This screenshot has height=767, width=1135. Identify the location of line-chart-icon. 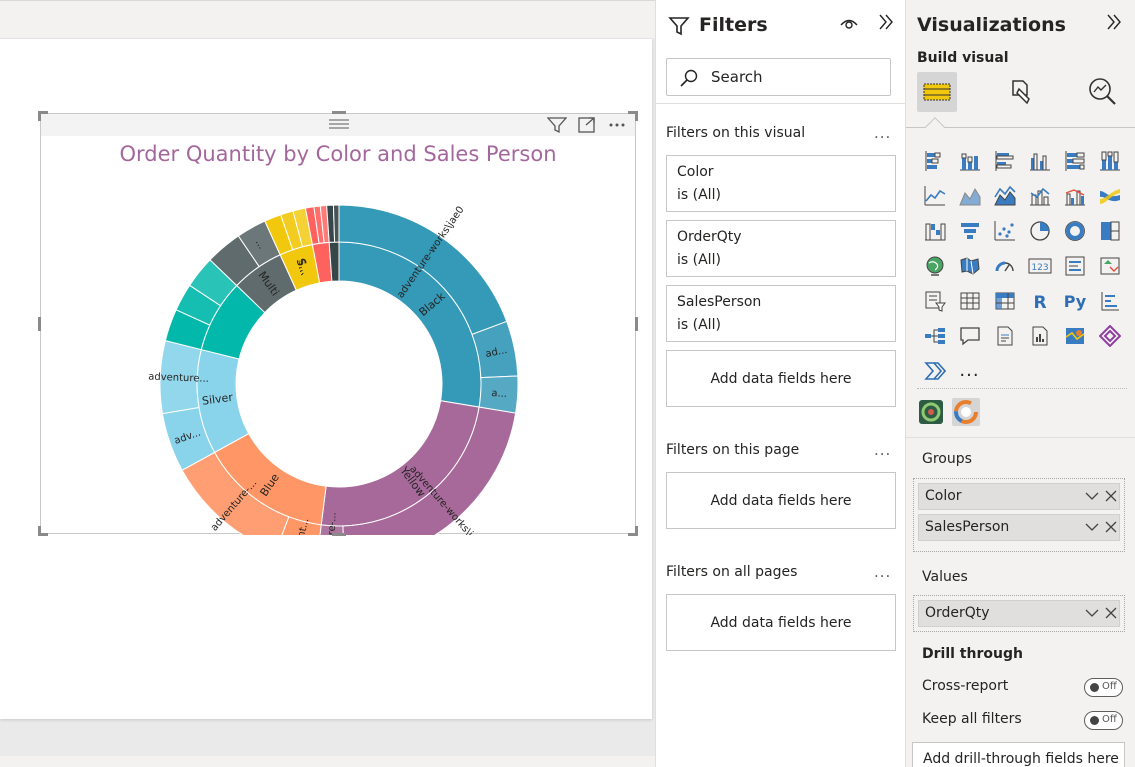
(934, 195).